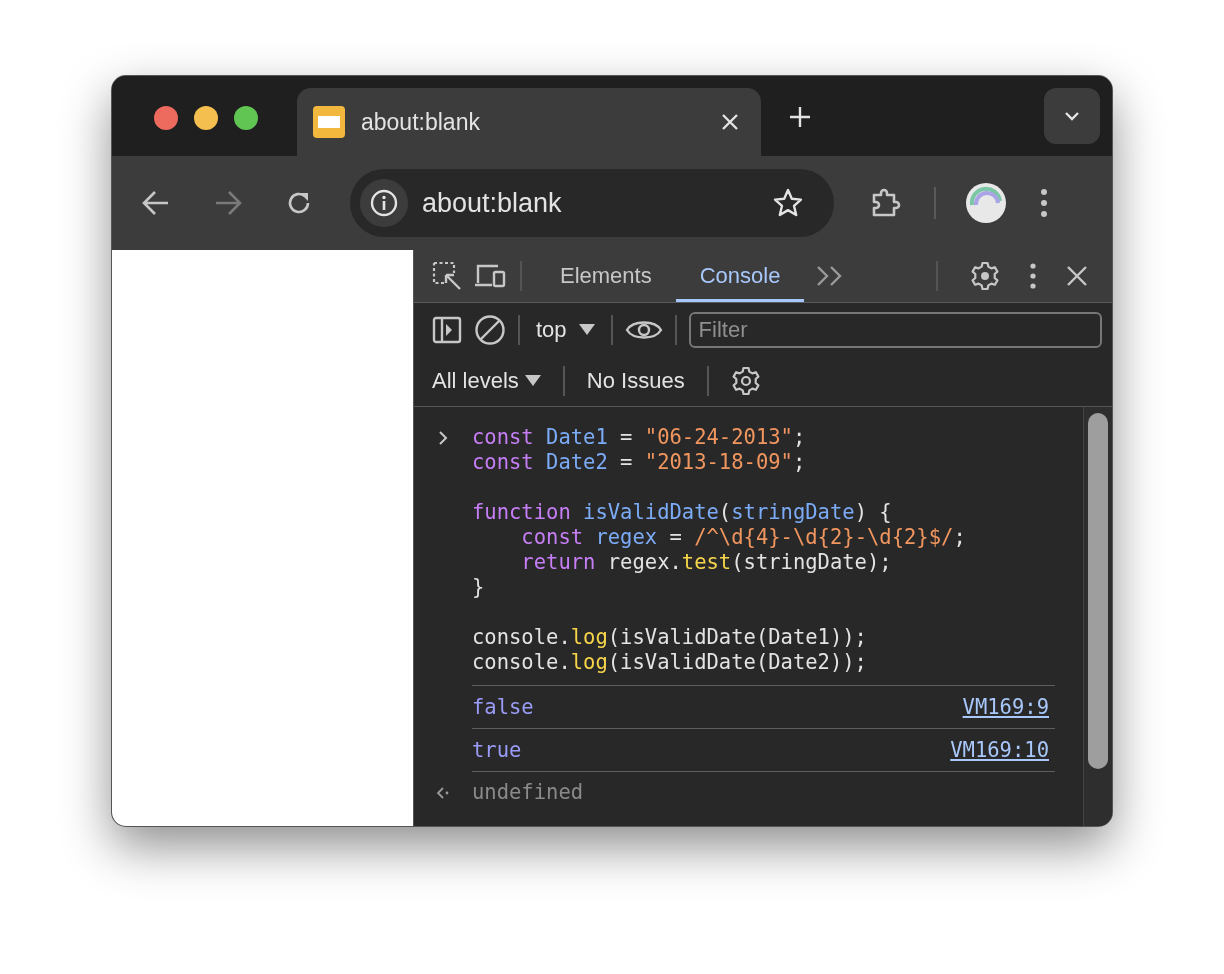 The width and height of the screenshot is (1224, 974). Describe the element at coordinates (670, 637) in the screenshot. I see `code-line: console.log(isValidDate(Date1));` at that location.